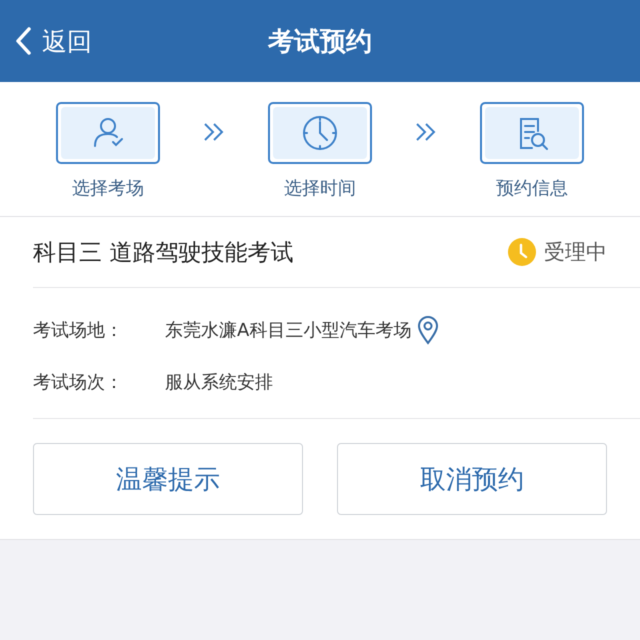 This screenshot has width=640, height=640. What do you see at coordinates (428, 330) in the screenshot?
I see `location-pin-icon` at bounding box center [428, 330].